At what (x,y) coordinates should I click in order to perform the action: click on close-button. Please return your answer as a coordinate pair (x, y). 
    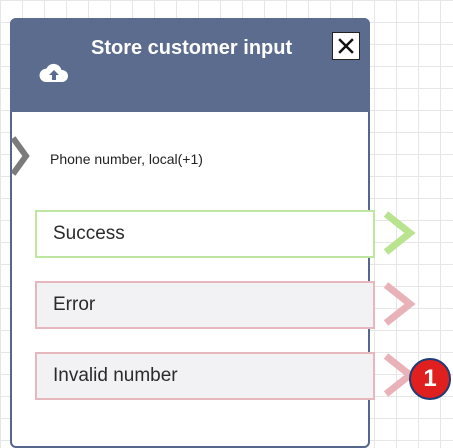
    Looking at the image, I should click on (346, 46).